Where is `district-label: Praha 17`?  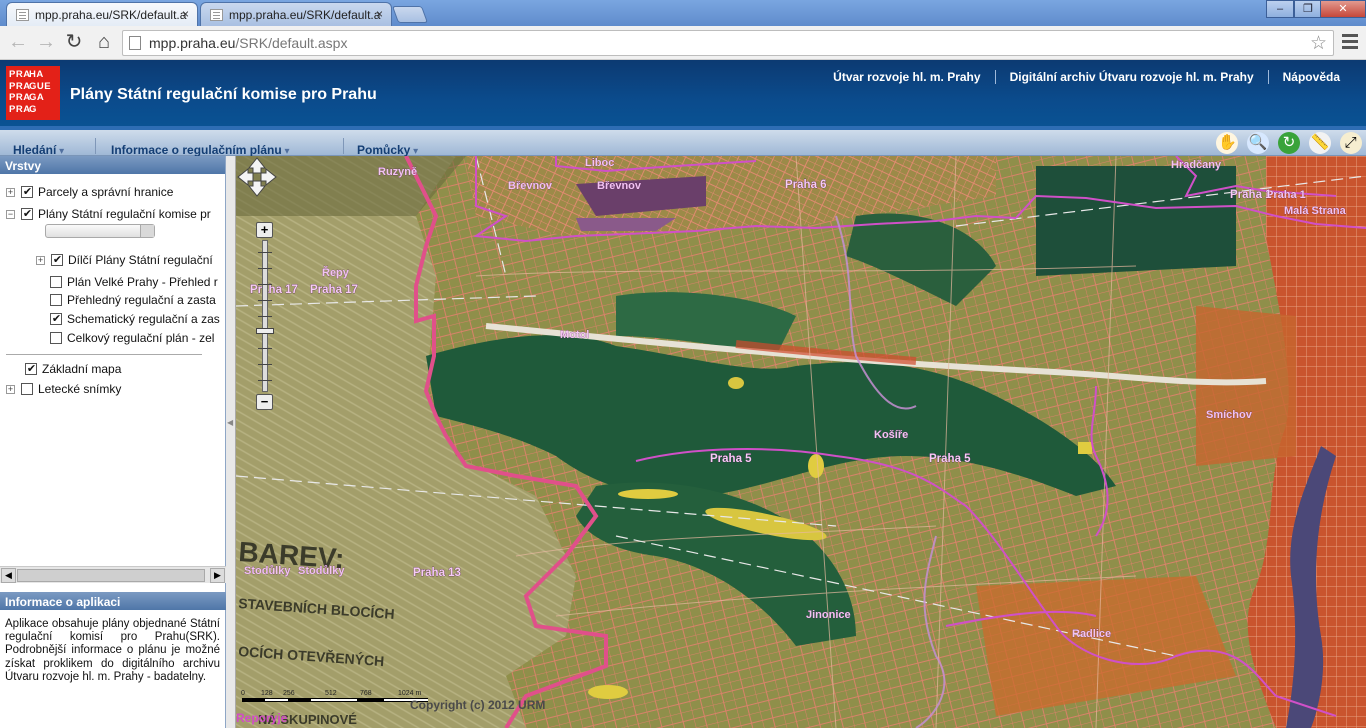
district-label: Praha 17 is located at coordinates (334, 290).